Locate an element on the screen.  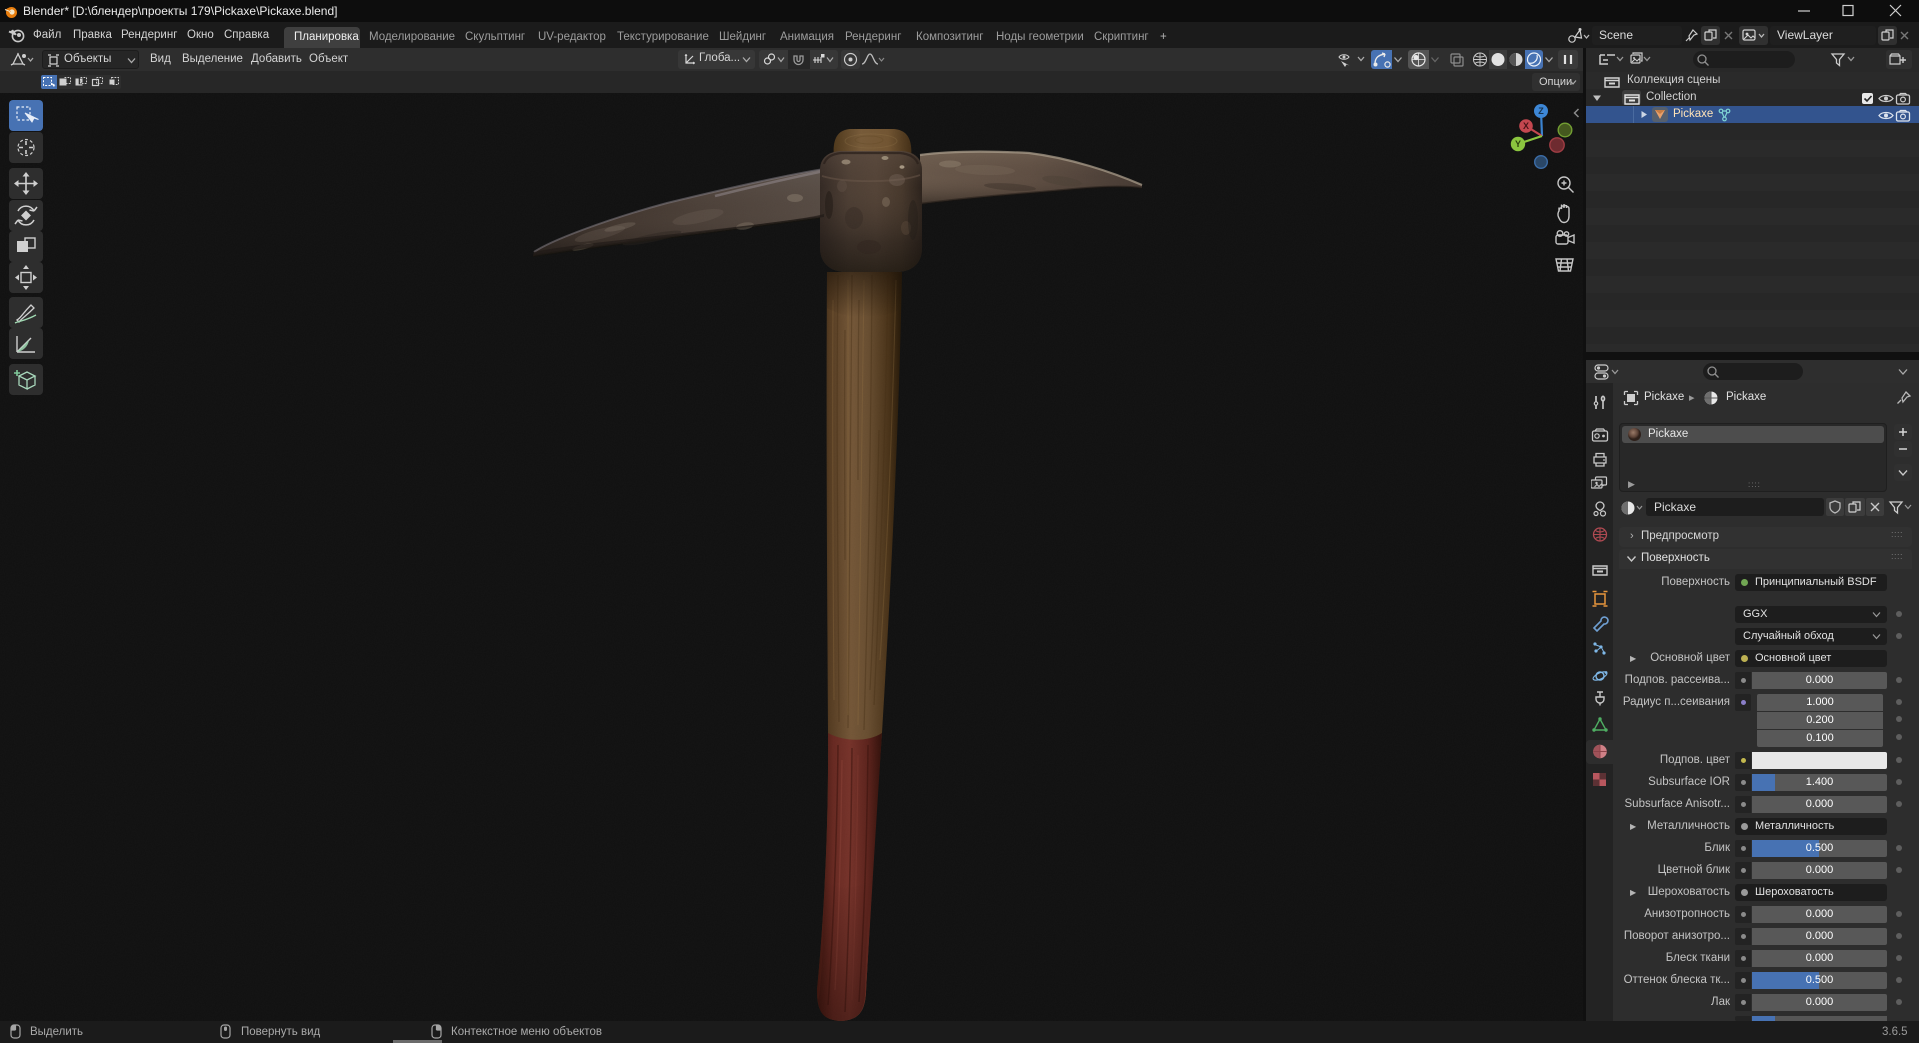
svg-text: Z is located at coordinates (1541, 111).